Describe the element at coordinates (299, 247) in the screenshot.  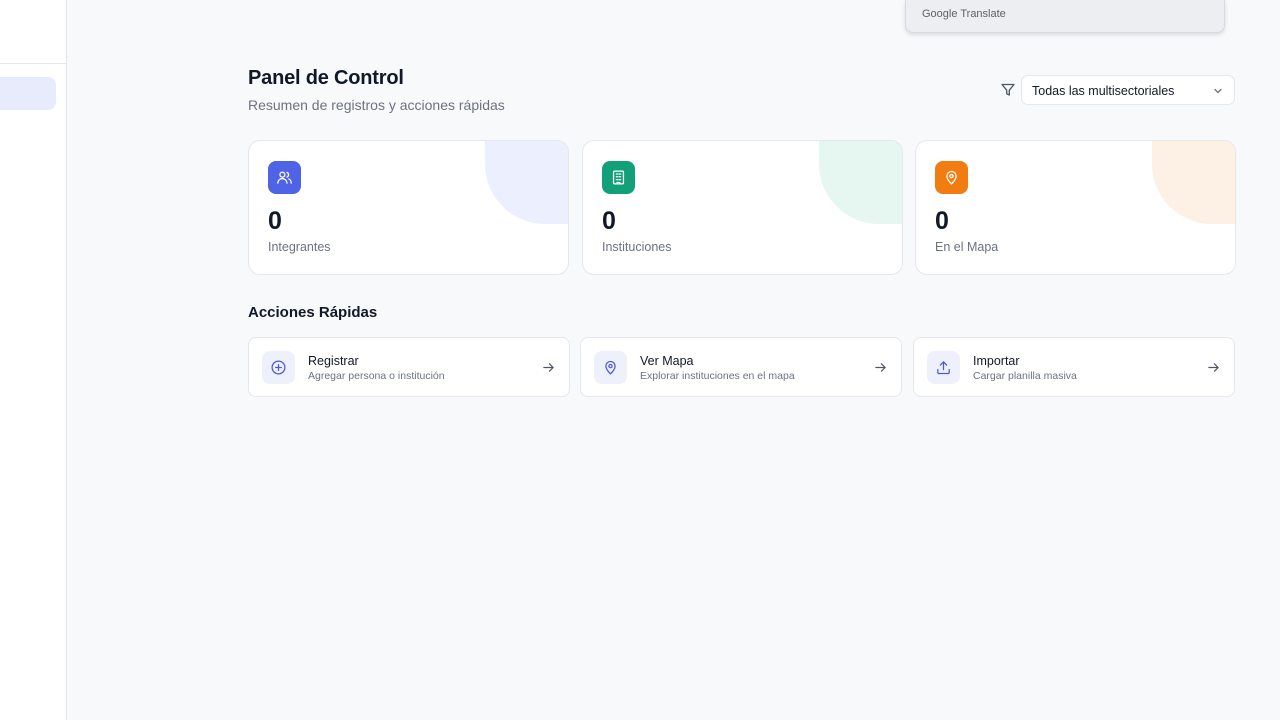
I see `stat-label: Integrantes` at that location.